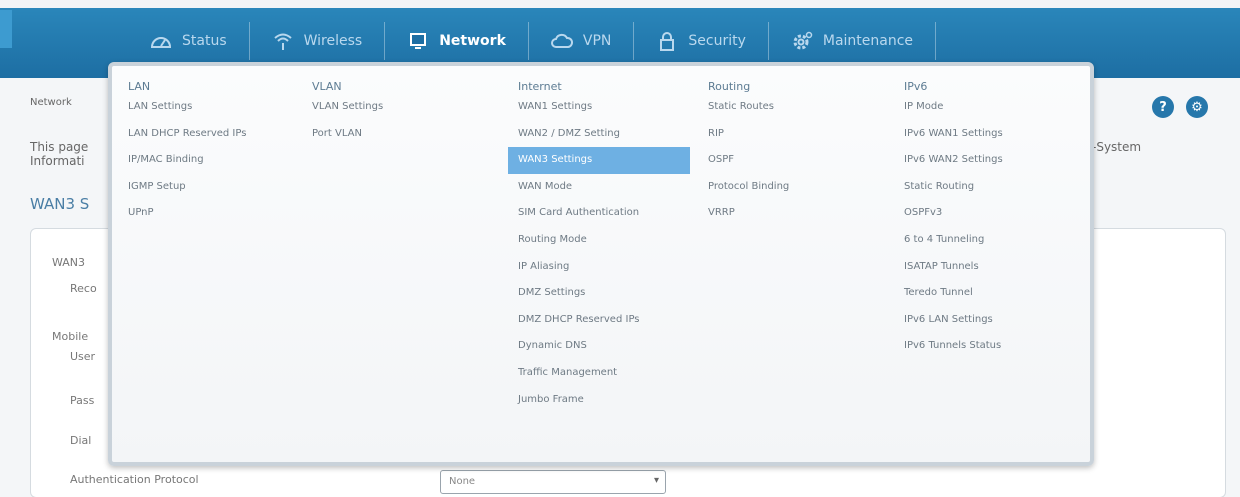 The image size is (1240, 497). I want to click on menu-item: LAN DHCP Reserved IPs, so click(208, 134).